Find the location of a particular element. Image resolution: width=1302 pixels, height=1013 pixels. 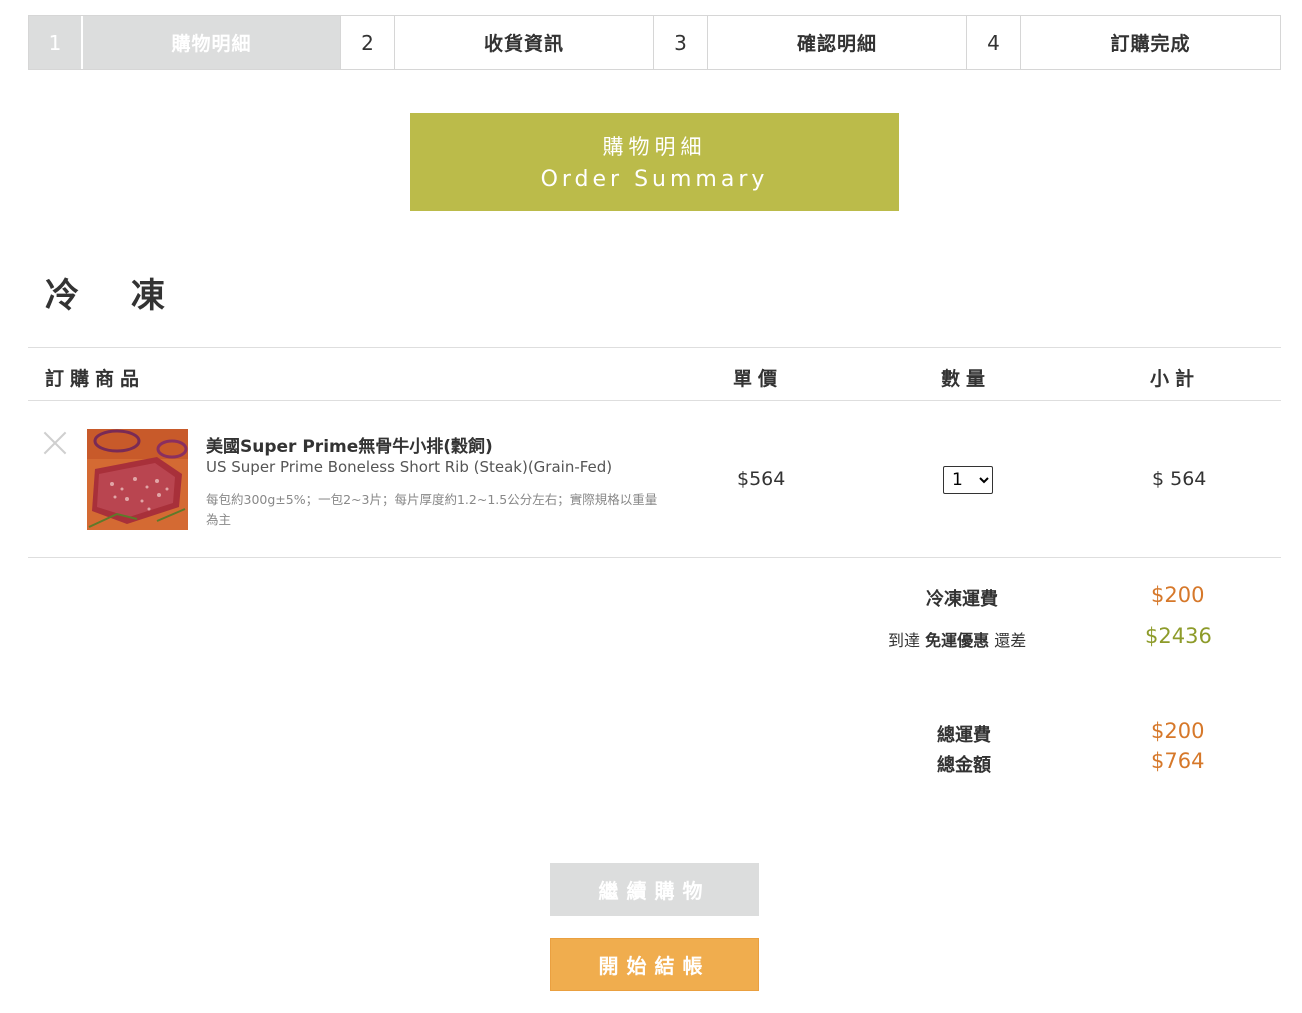

step-label: 購物明細 is located at coordinates (212, 42).